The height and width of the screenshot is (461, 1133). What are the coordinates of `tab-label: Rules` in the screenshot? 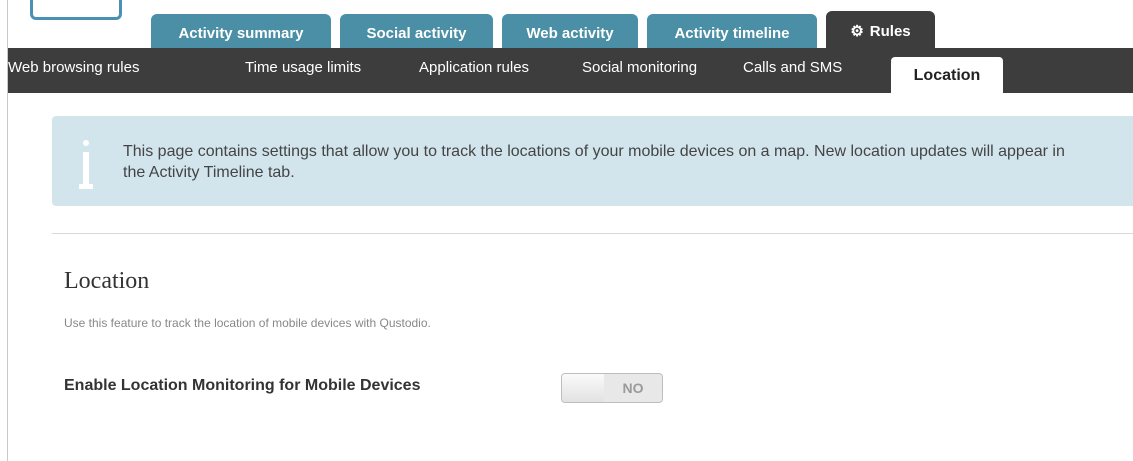 It's located at (890, 31).